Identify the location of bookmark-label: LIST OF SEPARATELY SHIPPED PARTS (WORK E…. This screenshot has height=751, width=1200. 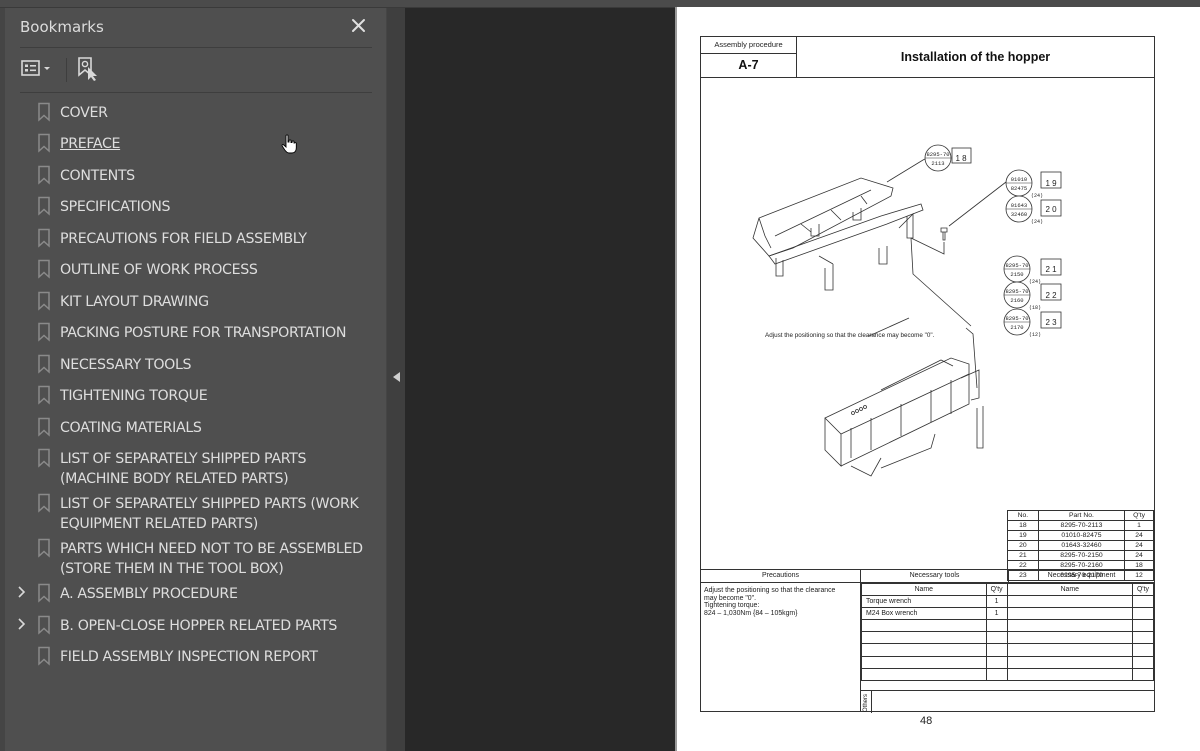
(209, 514).